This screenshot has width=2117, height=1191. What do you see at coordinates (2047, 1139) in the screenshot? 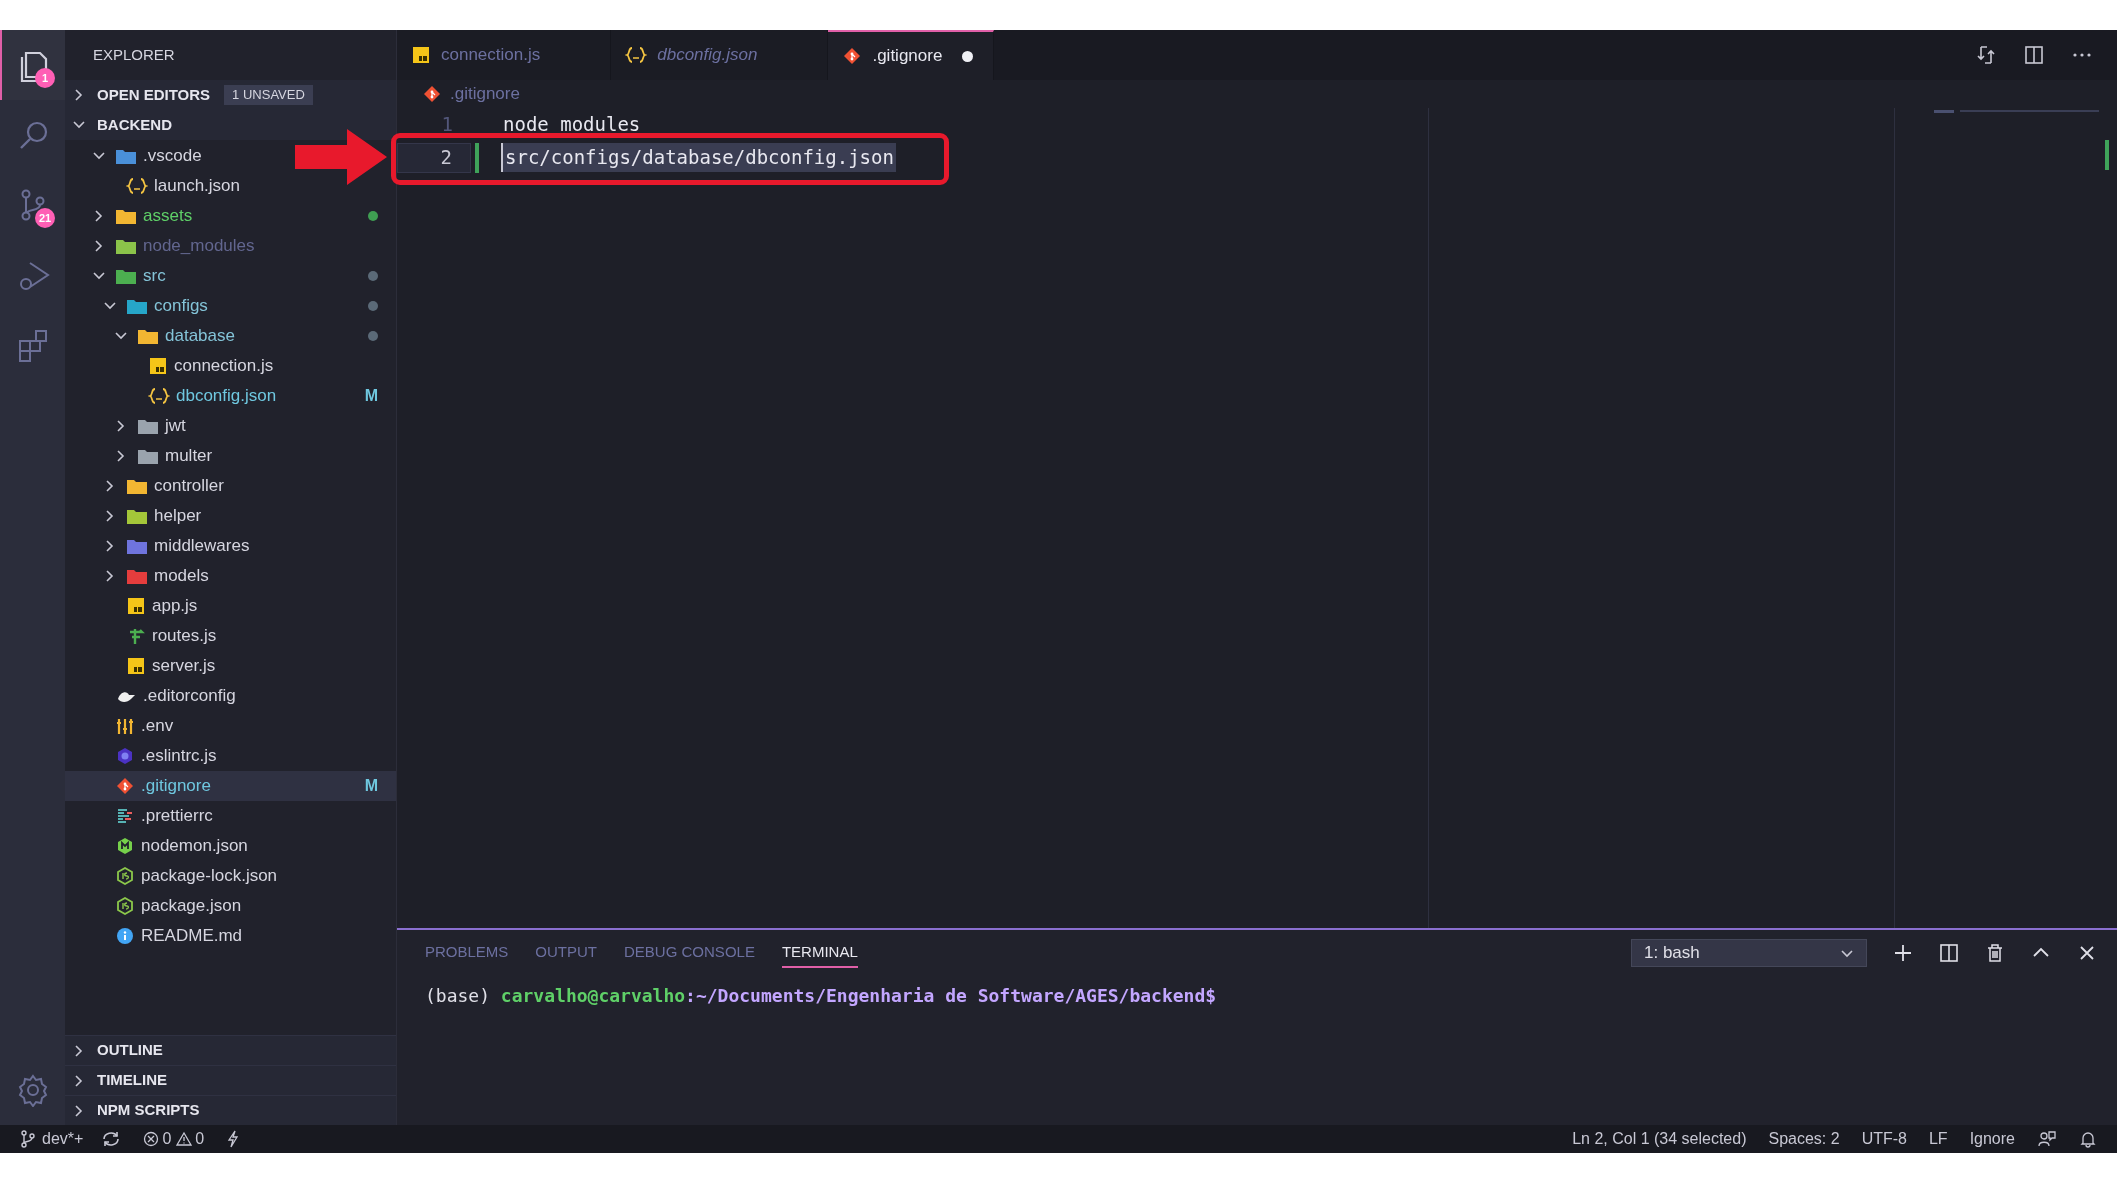
I see `feedback-icon` at bounding box center [2047, 1139].